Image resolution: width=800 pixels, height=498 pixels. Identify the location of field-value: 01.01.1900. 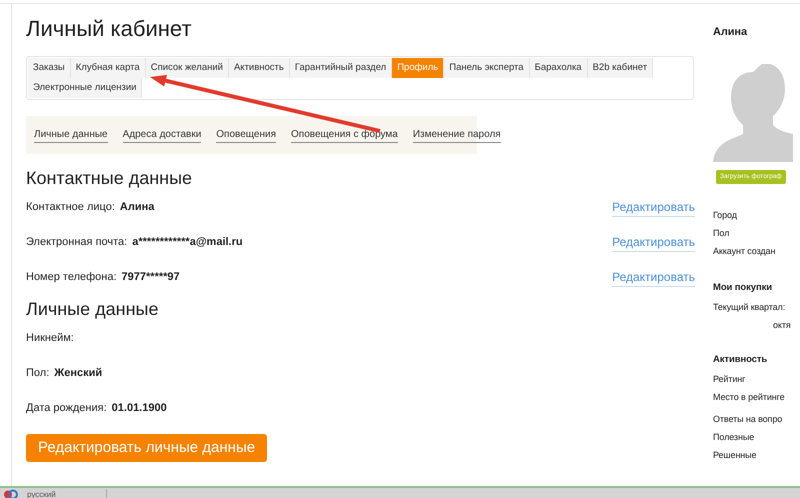
(139, 408).